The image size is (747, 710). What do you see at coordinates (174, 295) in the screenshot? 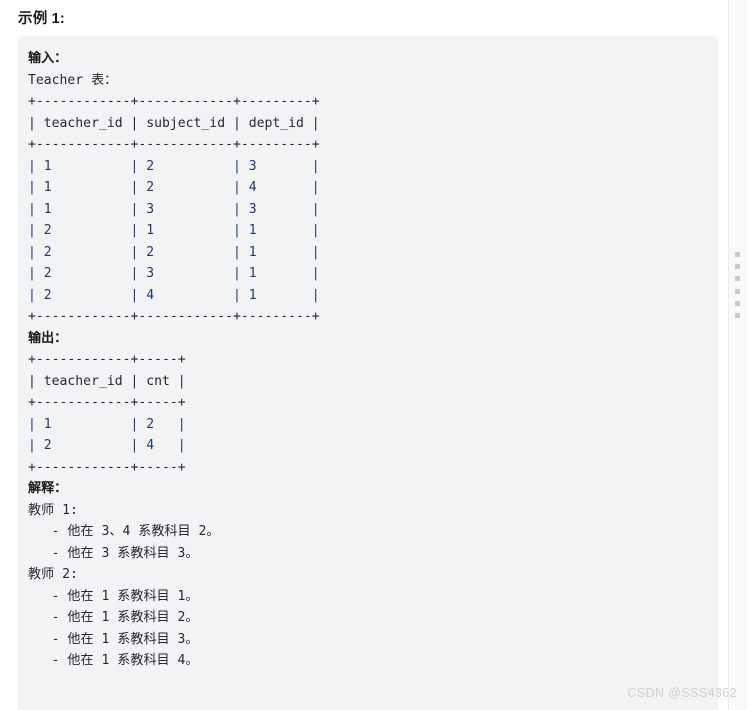
I see `table-row: | 2 | 4 | 1 |` at bounding box center [174, 295].